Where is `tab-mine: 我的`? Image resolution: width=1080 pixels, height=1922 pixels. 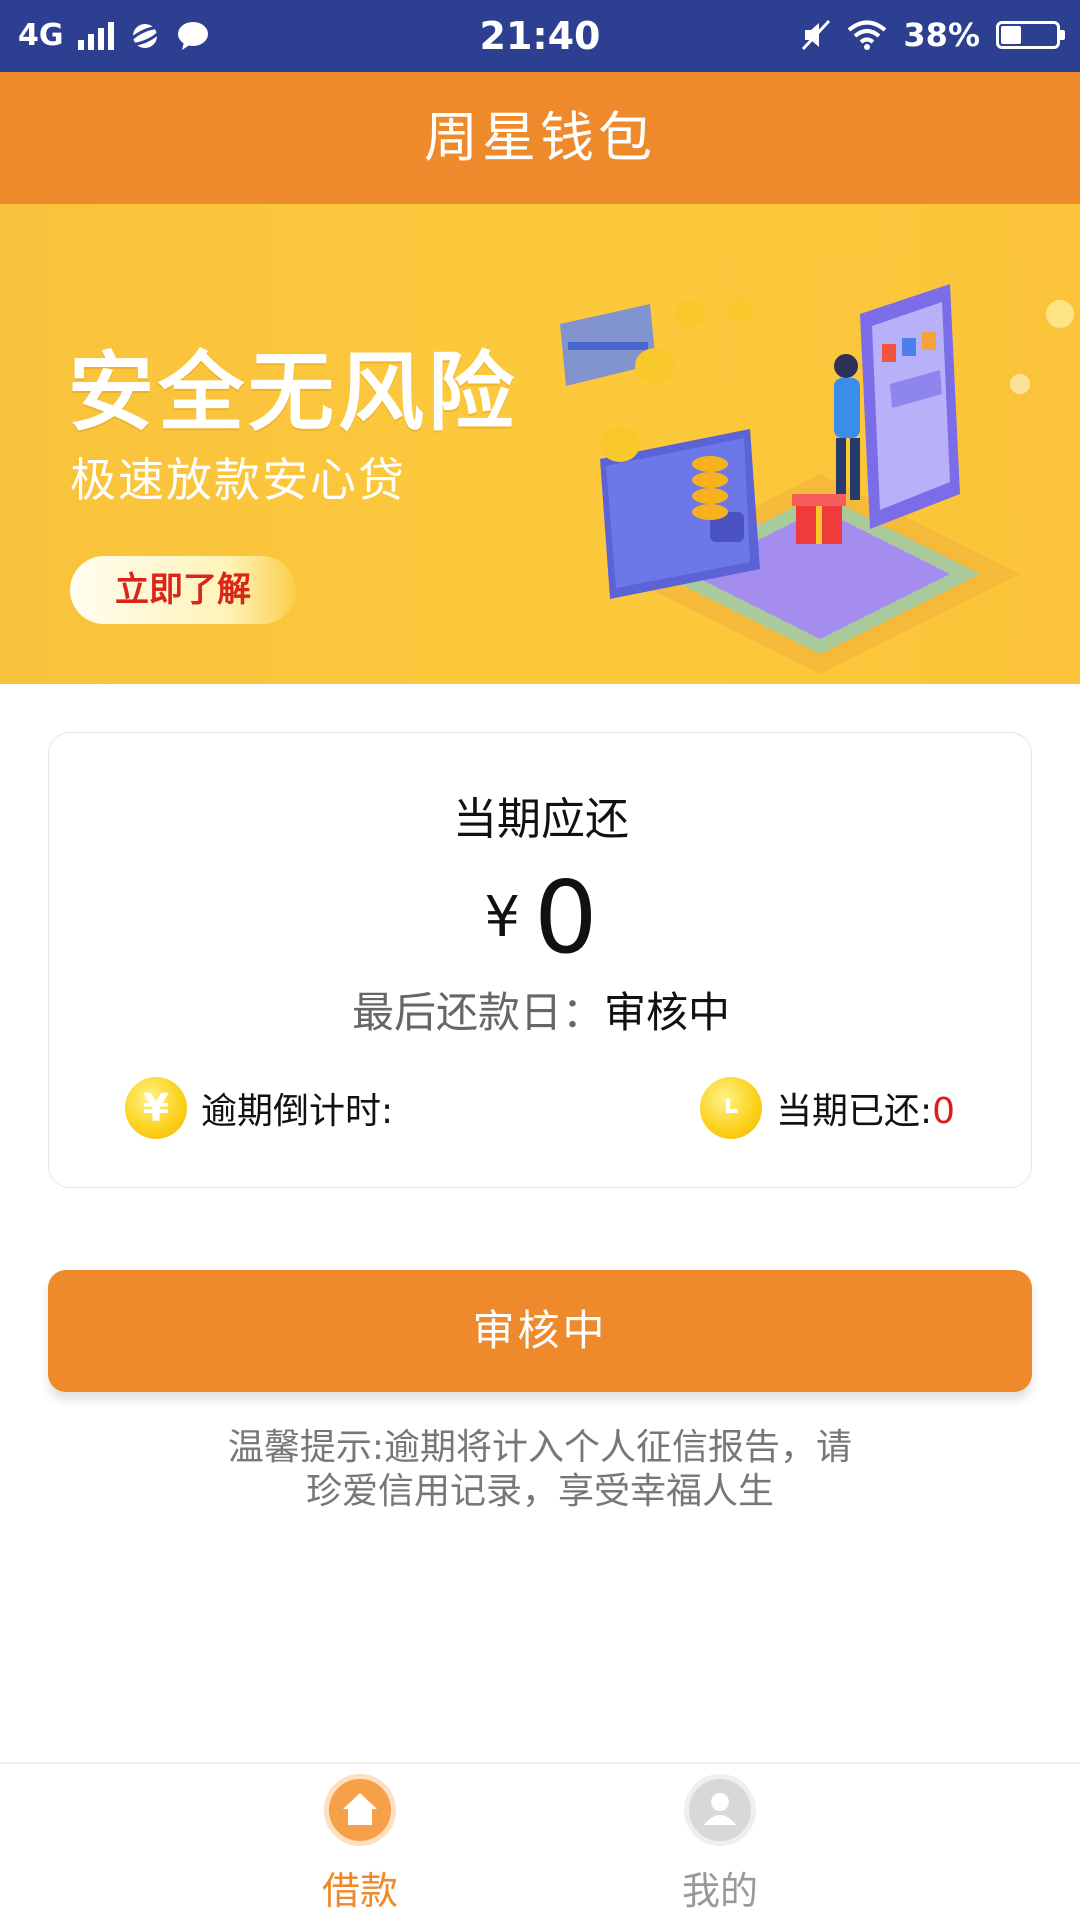 tab-mine: 我的 is located at coordinates (720, 1843).